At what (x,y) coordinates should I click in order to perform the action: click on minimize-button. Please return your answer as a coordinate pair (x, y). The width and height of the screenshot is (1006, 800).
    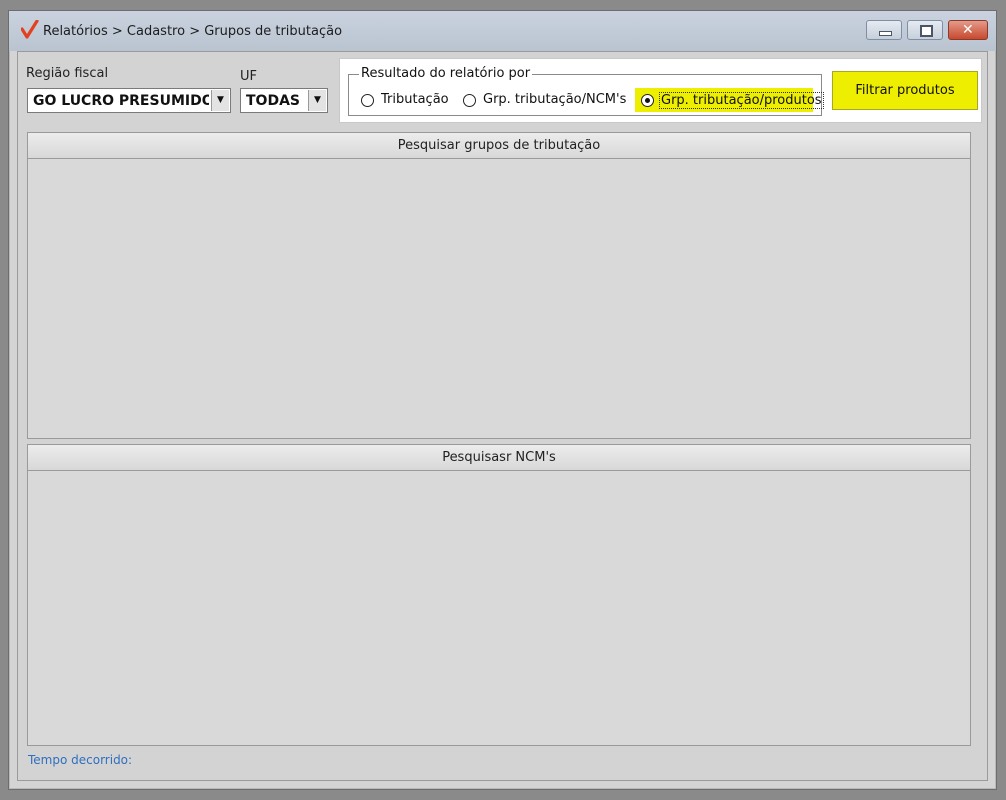
    Looking at the image, I should click on (884, 30).